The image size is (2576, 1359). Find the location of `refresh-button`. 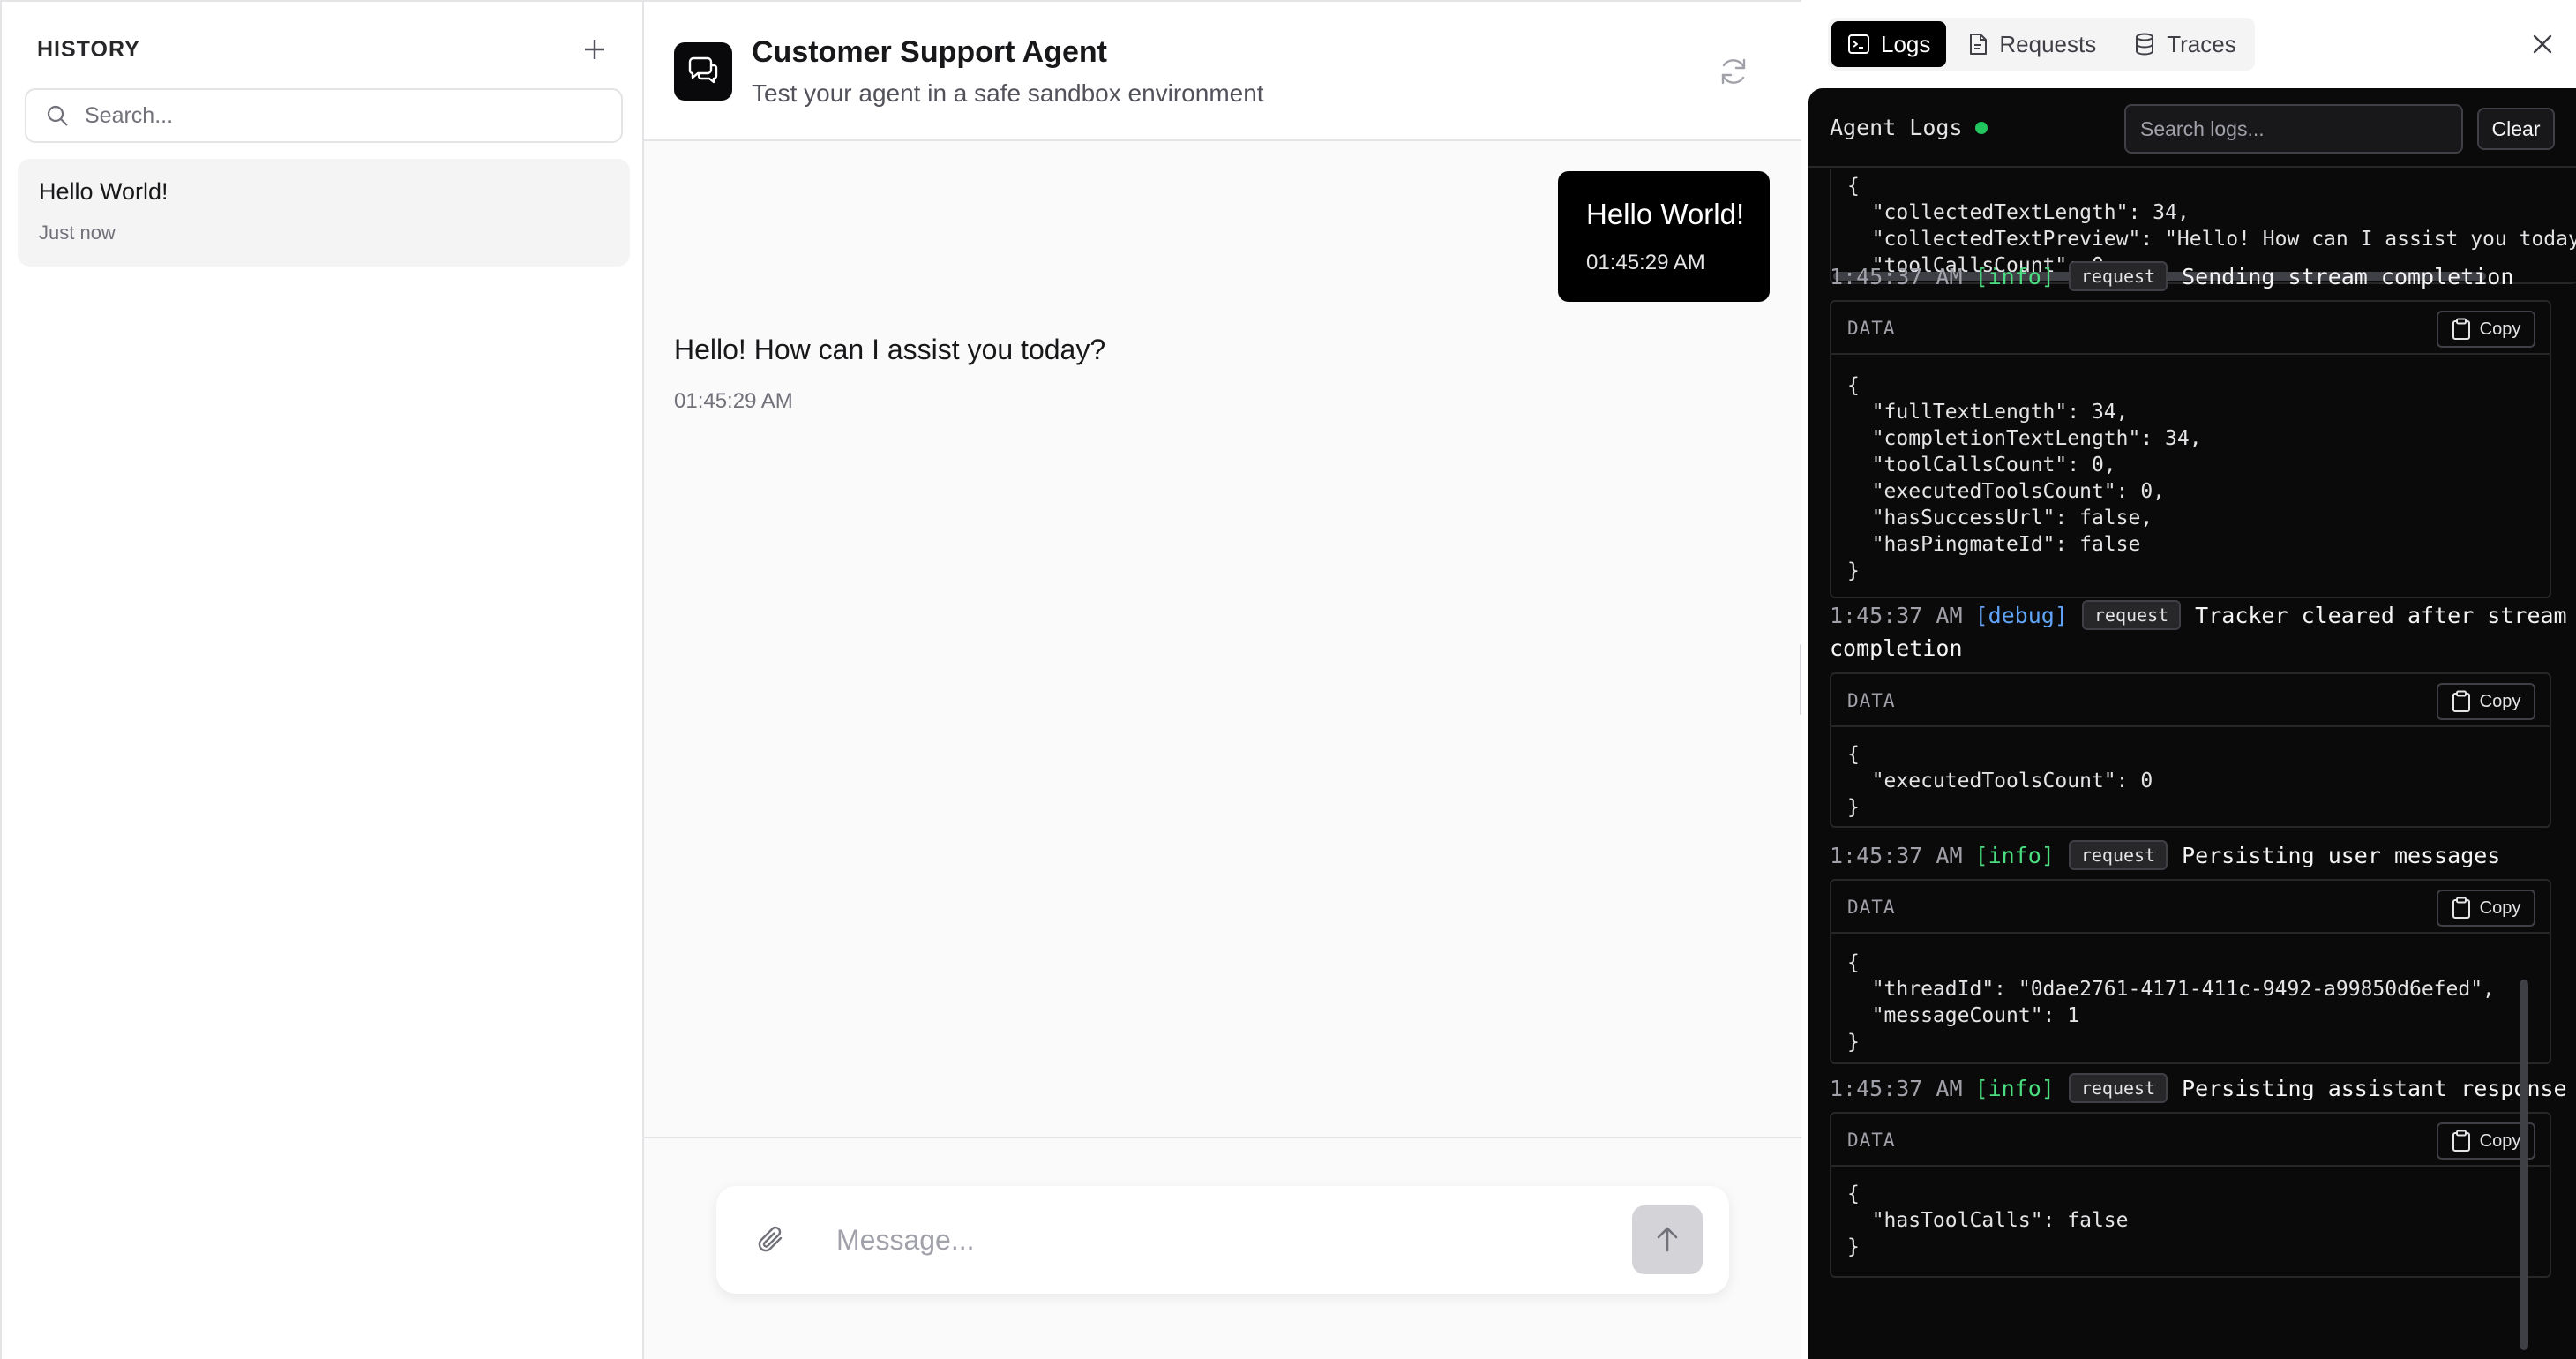

refresh-button is located at coordinates (1734, 71).